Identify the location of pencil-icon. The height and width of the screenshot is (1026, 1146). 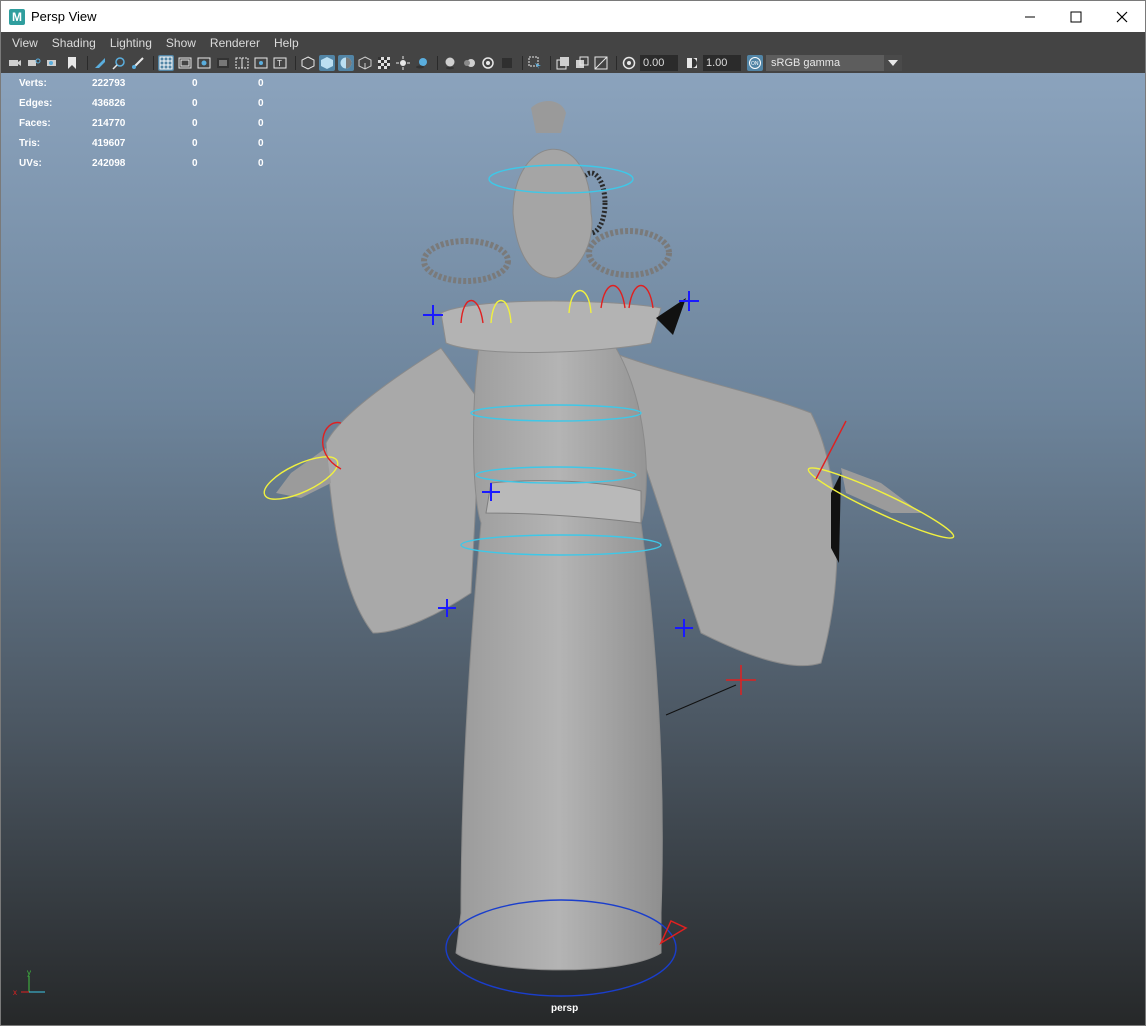
(138, 63).